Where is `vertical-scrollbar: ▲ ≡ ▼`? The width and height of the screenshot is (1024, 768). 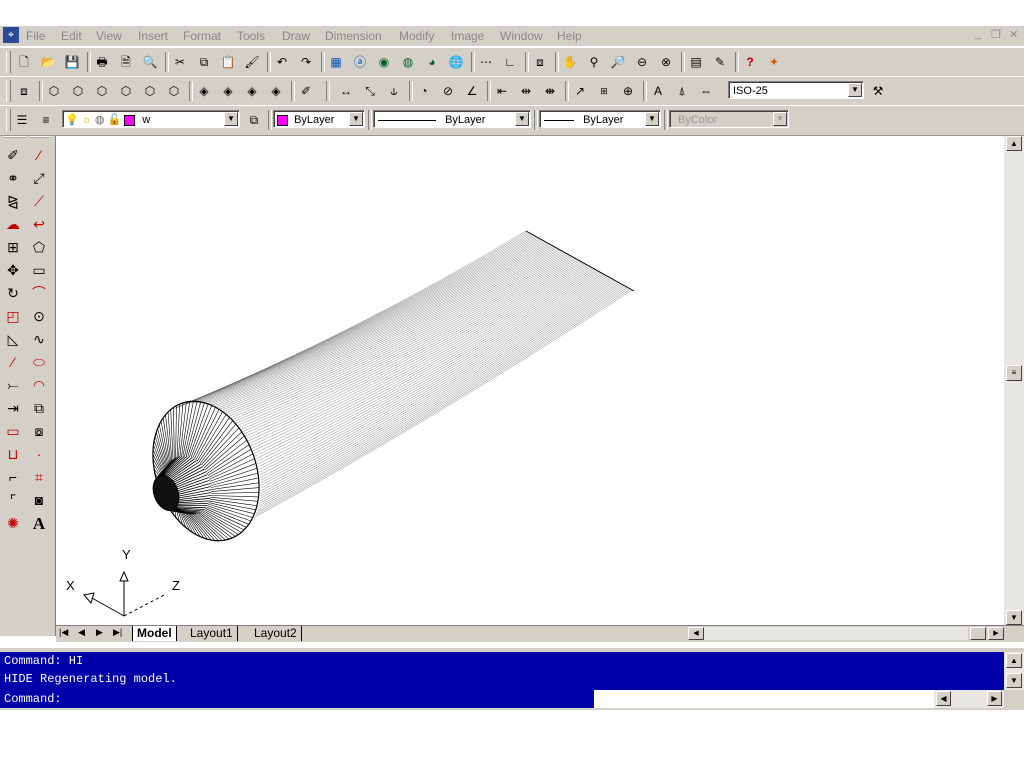 vertical-scrollbar: ▲ ≡ ▼ is located at coordinates (1014, 380).